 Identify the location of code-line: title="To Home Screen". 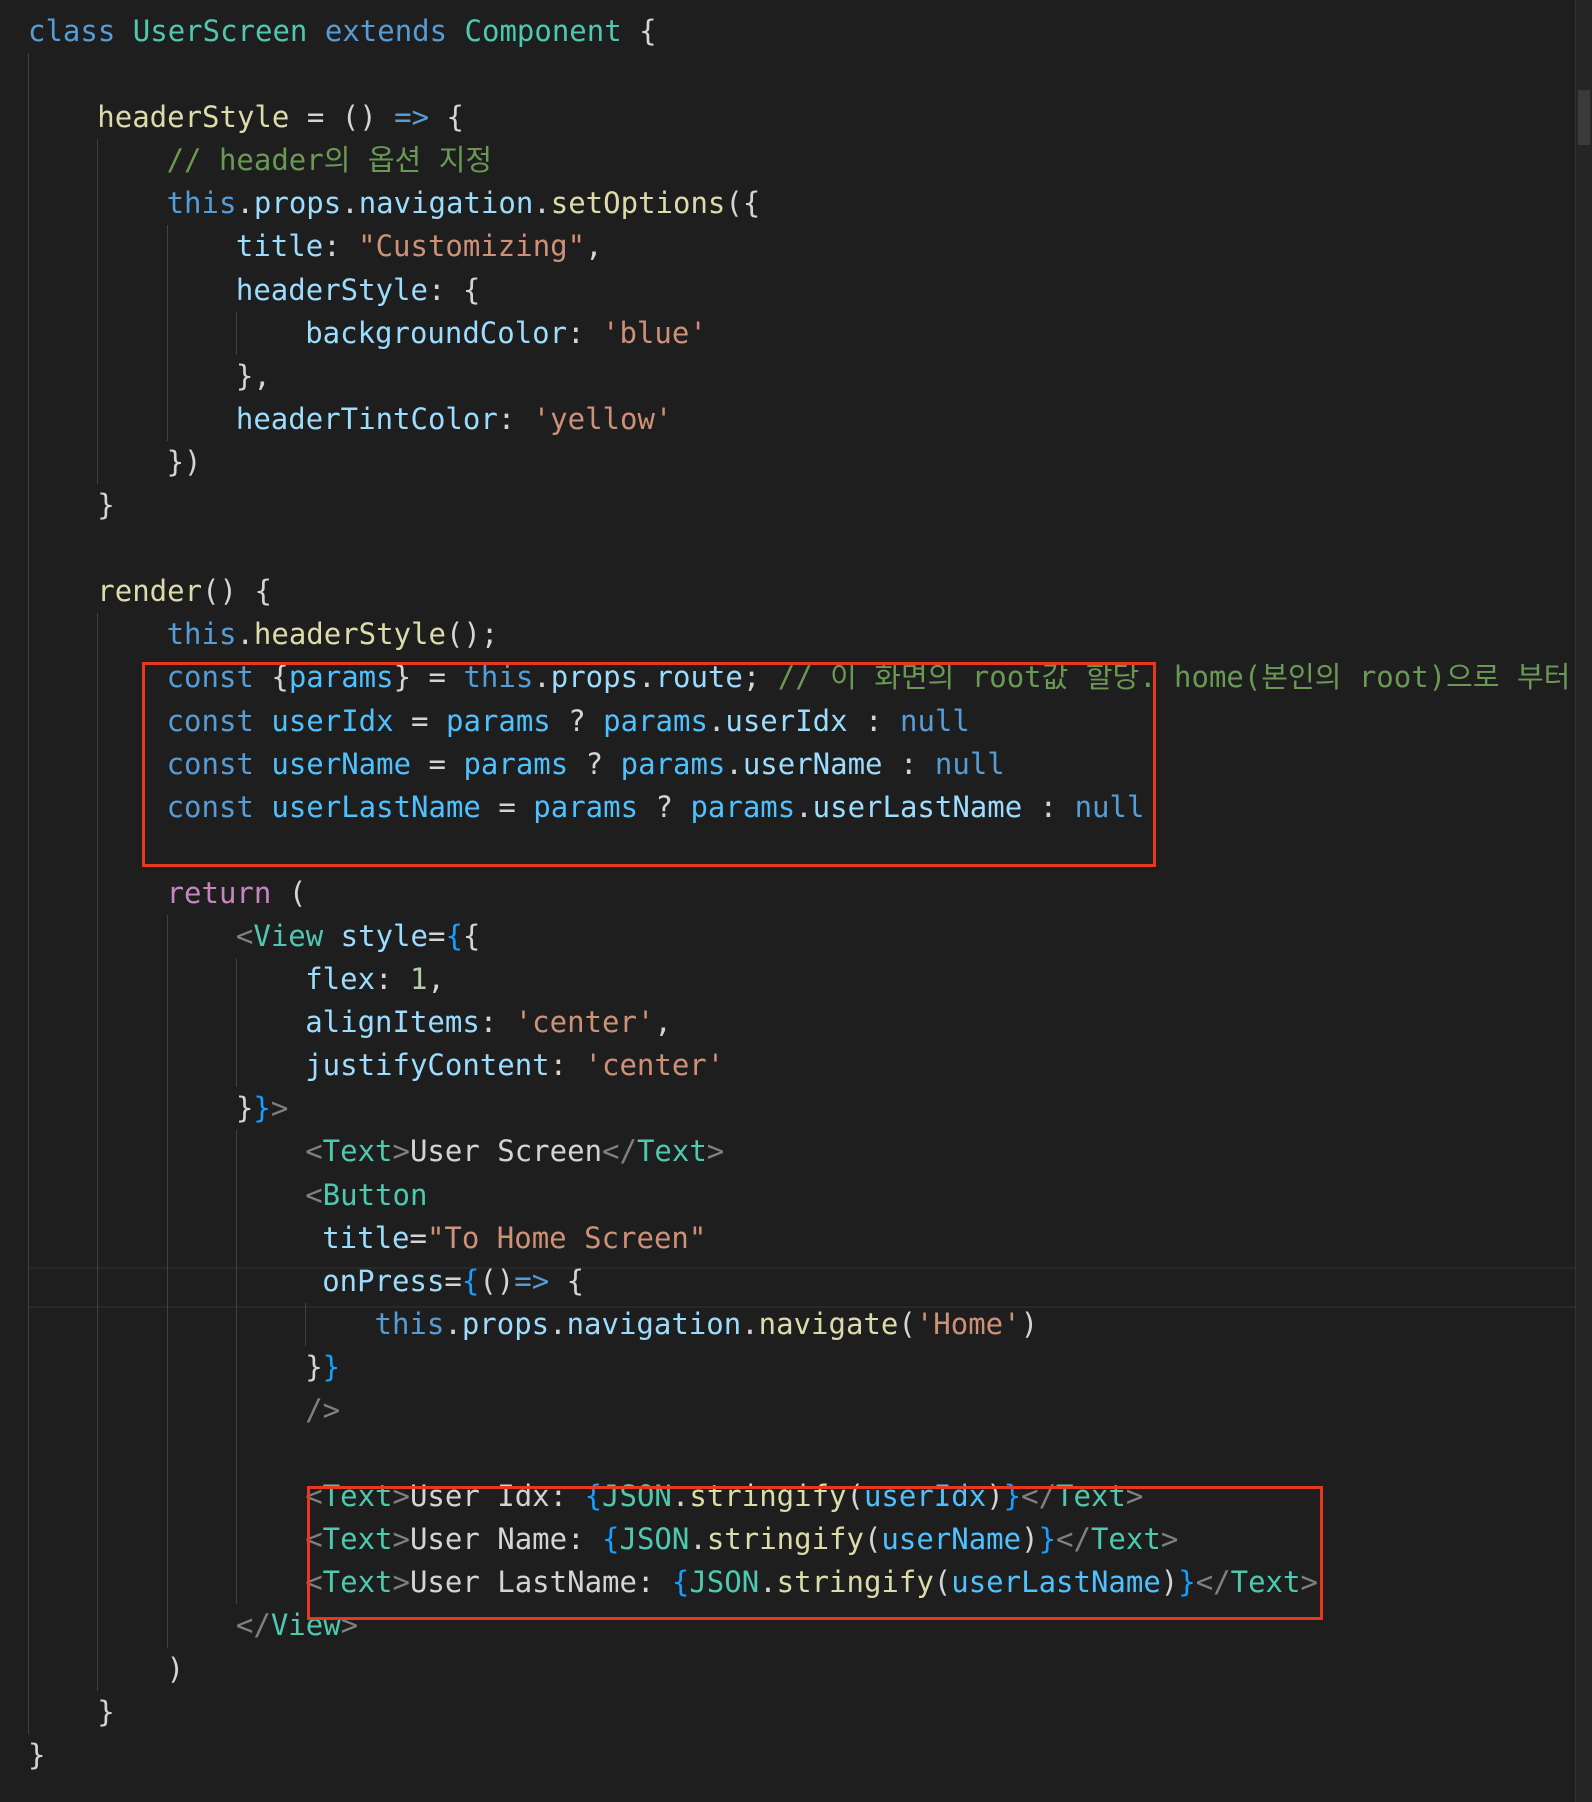
(787, 1238).